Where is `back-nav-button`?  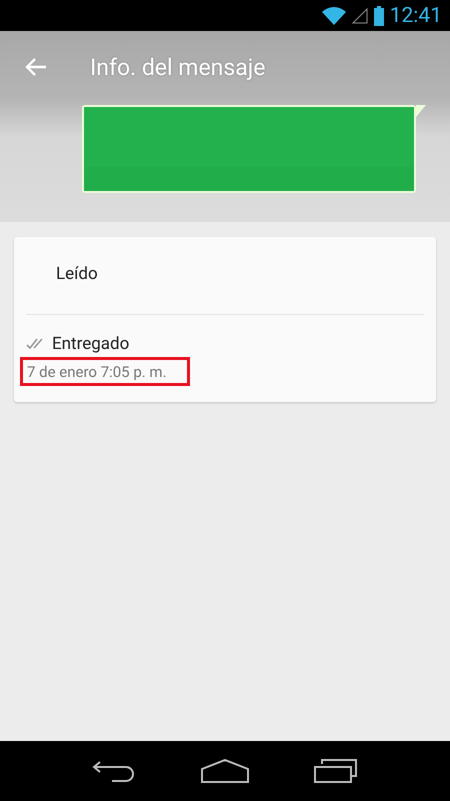
back-nav-button is located at coordinates (114, 771).